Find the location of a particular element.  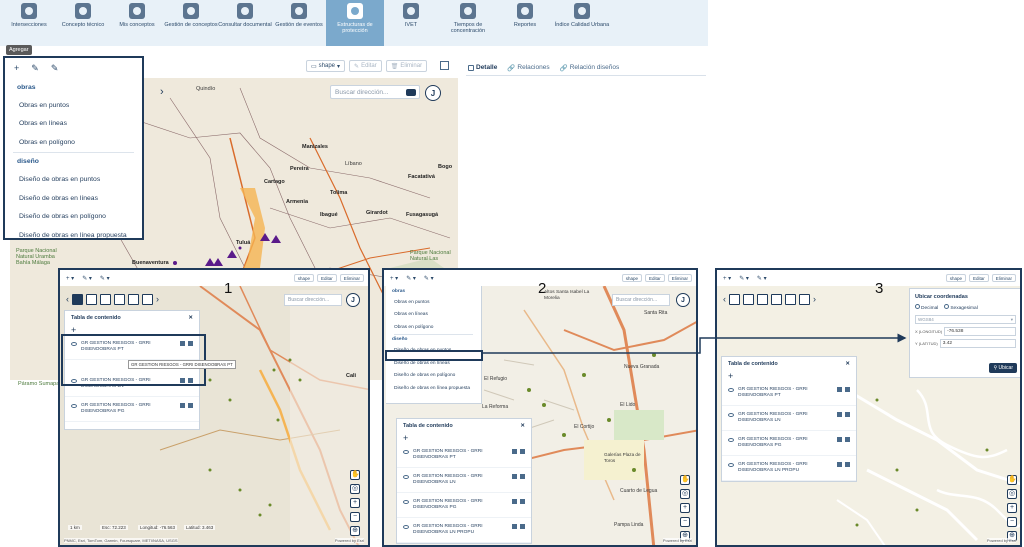

coordinate-system-select: WGS84 ▾ is located at coordinates (965, 319).